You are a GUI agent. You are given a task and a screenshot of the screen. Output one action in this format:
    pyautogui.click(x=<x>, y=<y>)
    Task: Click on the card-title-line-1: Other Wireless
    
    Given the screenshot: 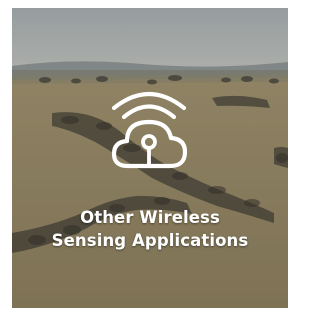 What is the action you would take?
    pyautogui.click(x=150, y=217)
    